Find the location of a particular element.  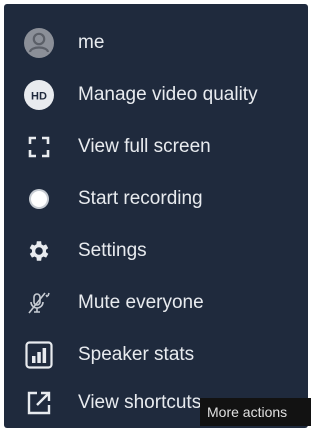

menu-item-label: View shortcuts is located at coordinates (140, 402).